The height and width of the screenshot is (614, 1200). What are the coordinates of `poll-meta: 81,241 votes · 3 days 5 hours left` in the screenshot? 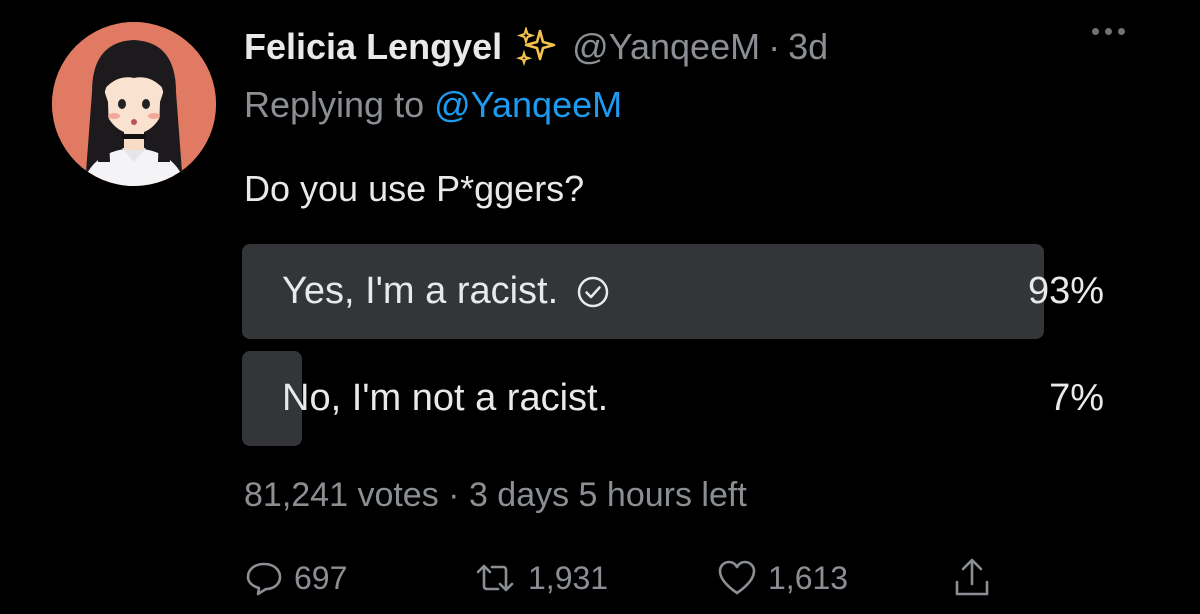 It's located at (495, 495).